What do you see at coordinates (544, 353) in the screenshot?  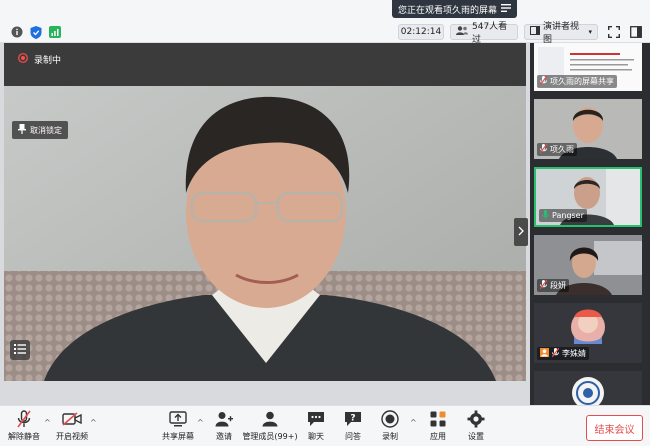 I see `person-icon` at bounding box center [544, 353].